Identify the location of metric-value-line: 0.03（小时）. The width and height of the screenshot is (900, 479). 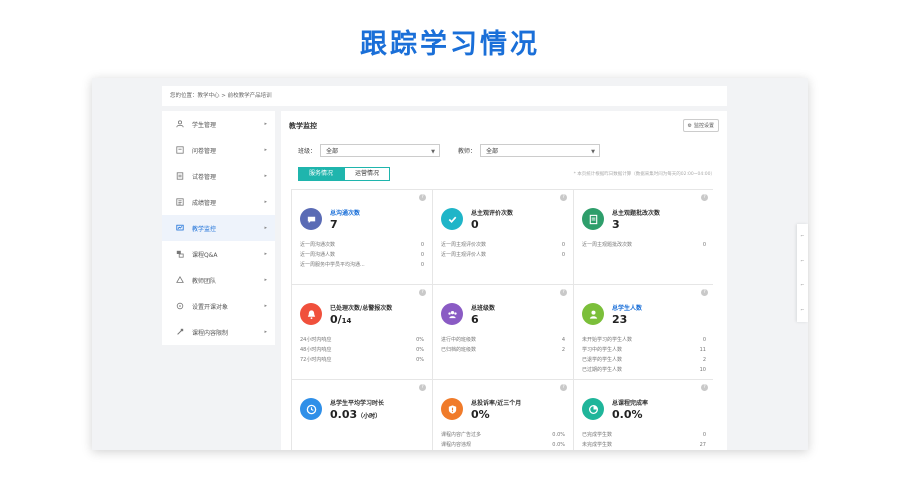
(357, 414).